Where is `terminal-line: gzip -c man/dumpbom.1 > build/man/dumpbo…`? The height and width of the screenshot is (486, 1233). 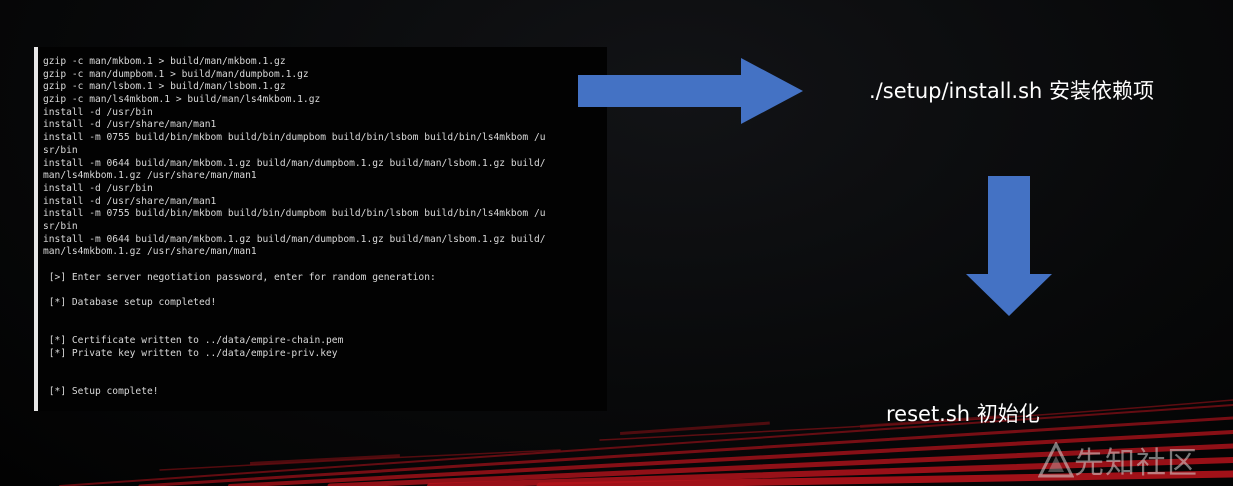
terminal-line: gzip -c man/dumpbom.1 > build/man/dumpbo… is located at coordinates (176, 74).